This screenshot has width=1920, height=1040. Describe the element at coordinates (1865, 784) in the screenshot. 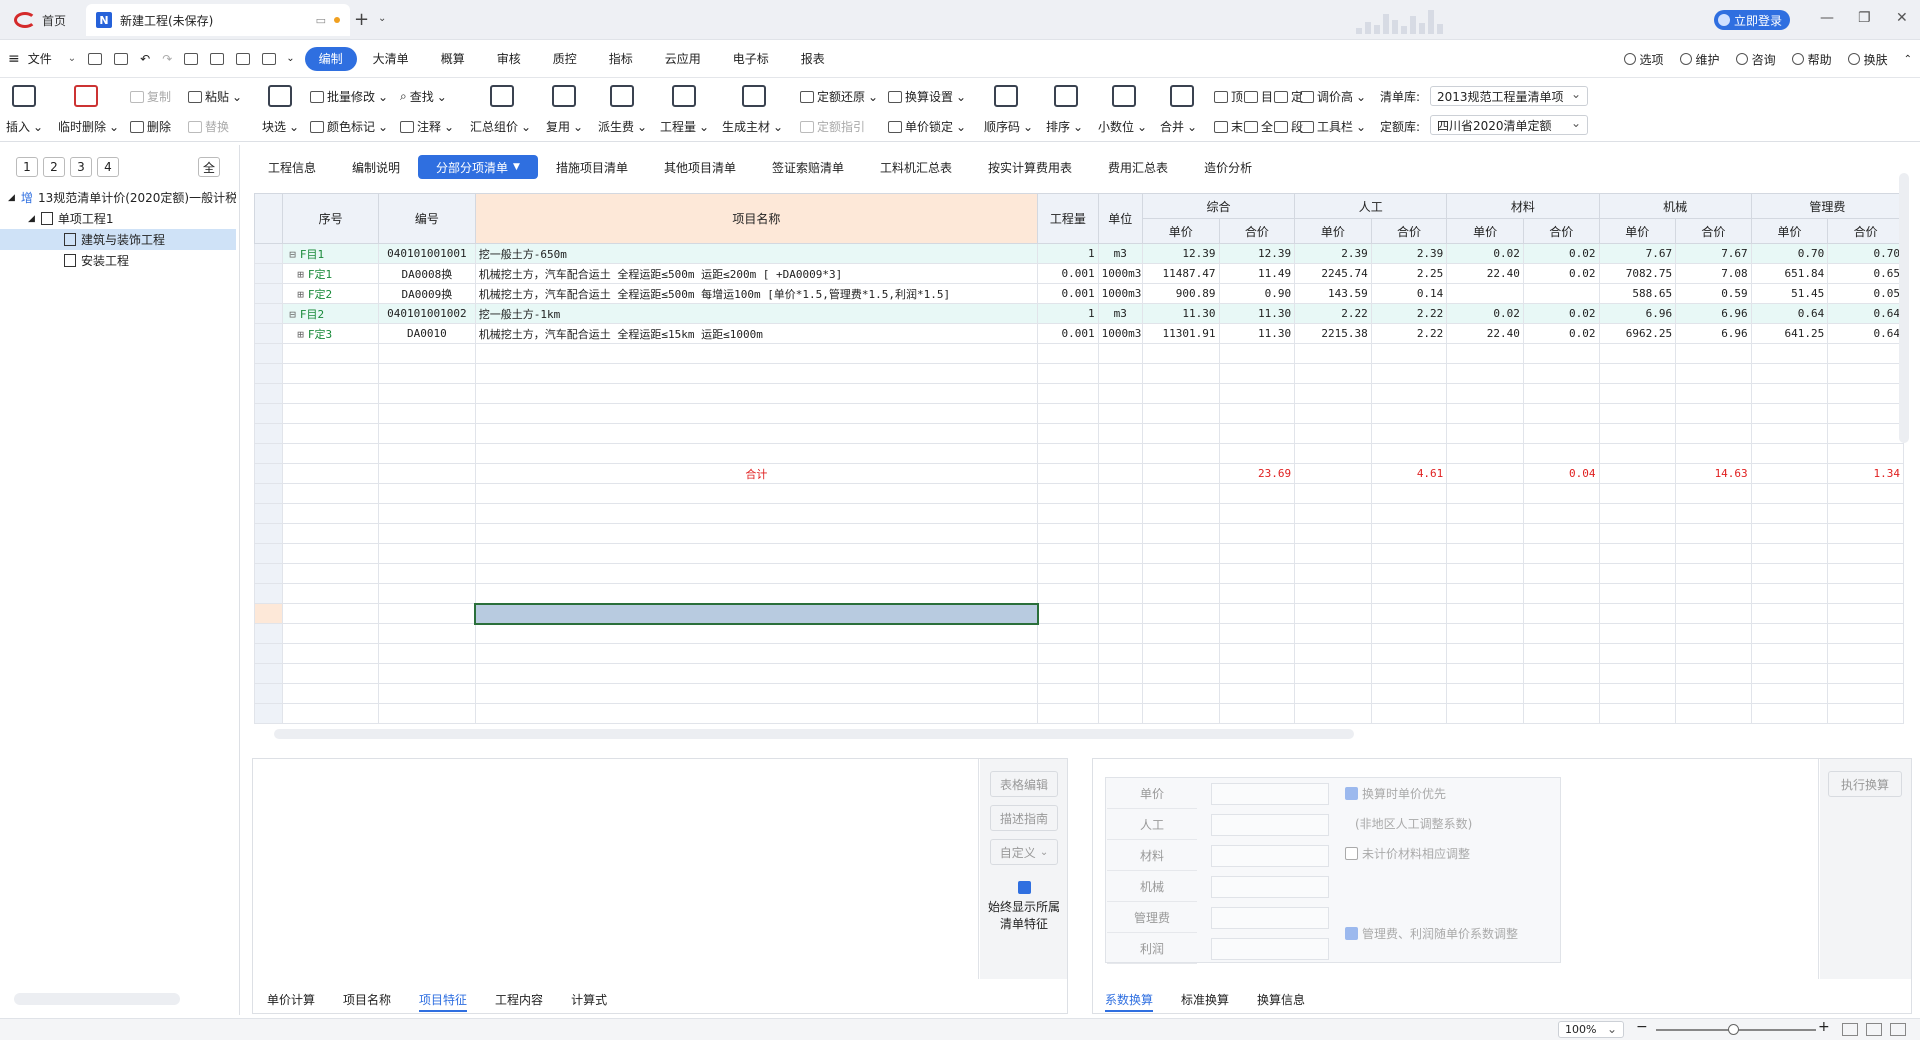

I see `execute-conversion-button: 执行换算` at that location.